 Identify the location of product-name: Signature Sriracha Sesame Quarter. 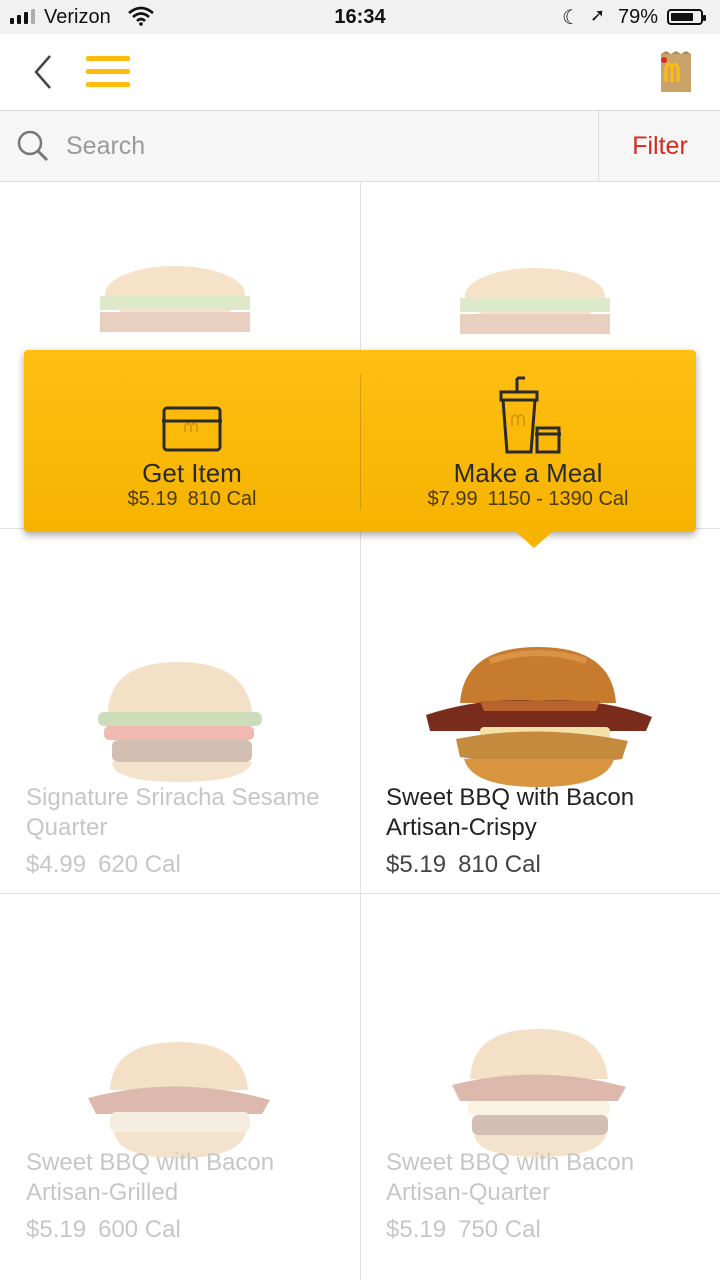
(173, 812).